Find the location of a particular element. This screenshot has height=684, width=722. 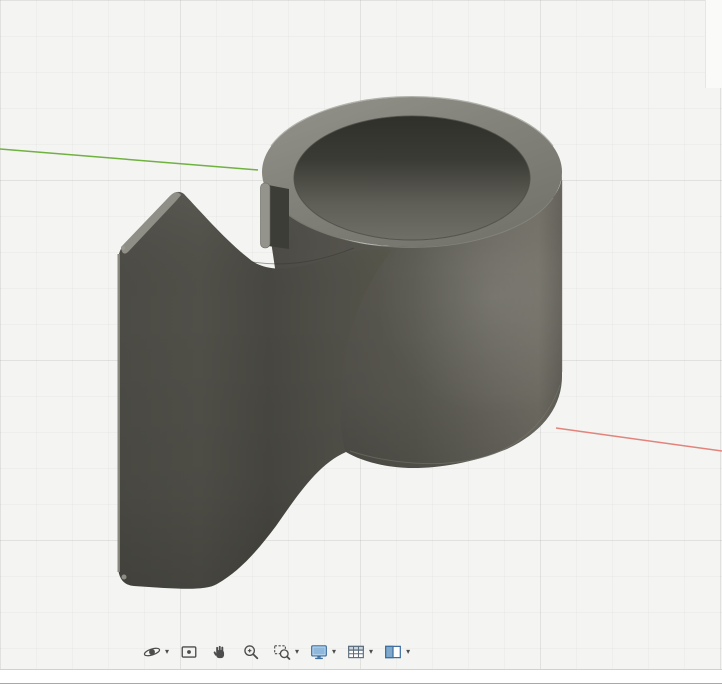

viewports-dropdown-caret: ▾ is located at coordinates (408, 652).